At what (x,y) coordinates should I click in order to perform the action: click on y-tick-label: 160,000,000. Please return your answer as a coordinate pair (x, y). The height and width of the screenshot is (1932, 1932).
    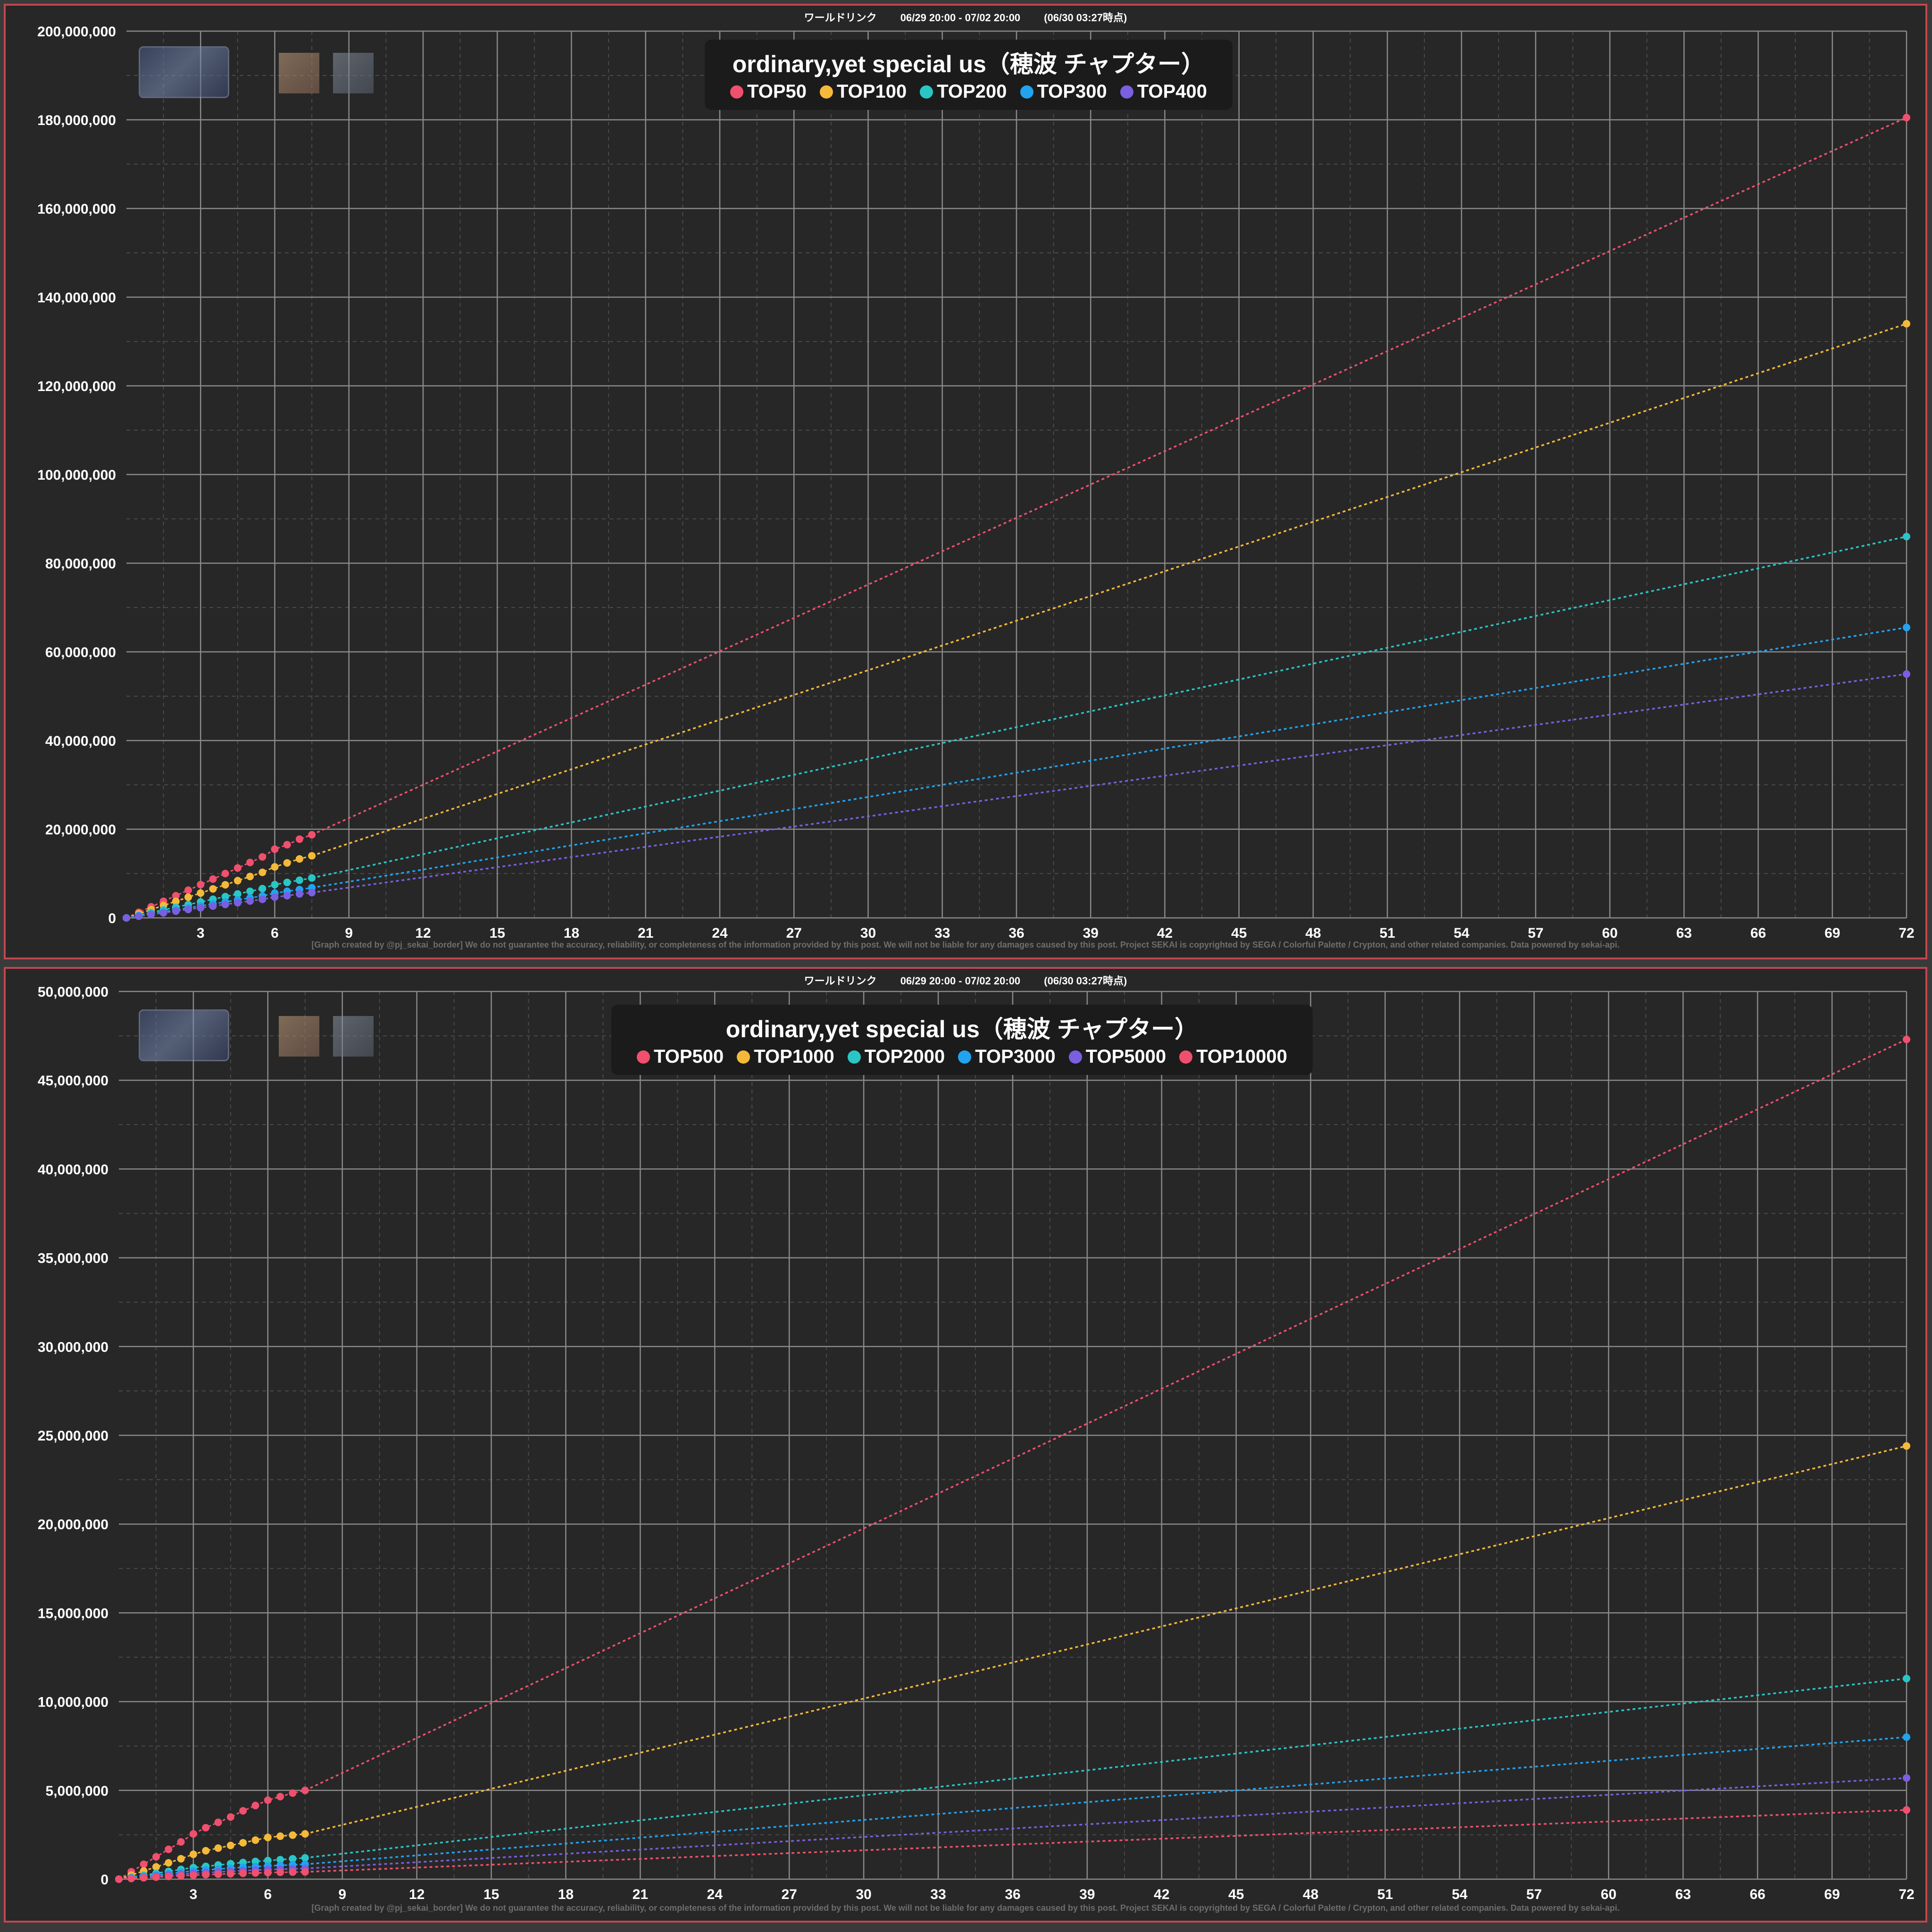
    Looking at the image, I should click on (77, 209).